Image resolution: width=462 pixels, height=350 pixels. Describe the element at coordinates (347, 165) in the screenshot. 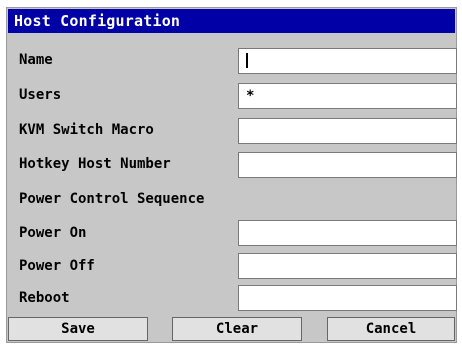

I see `hotkey-host-number-field` at that location.